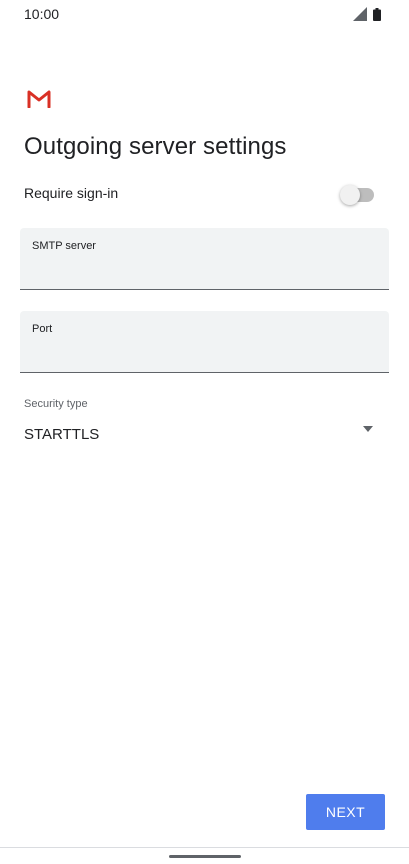  What do you see at coordinates (360, 14) in the screenshot?
I see `signal-icon` at bounding box center [360, 14].